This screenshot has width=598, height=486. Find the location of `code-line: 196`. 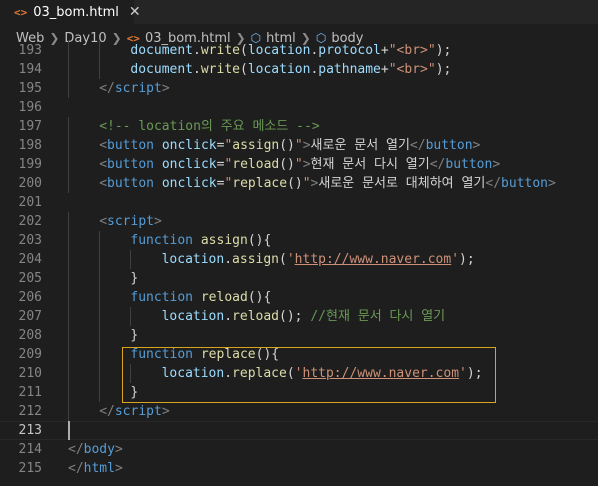

code-line: 196 is located at coordinates (299, 107).